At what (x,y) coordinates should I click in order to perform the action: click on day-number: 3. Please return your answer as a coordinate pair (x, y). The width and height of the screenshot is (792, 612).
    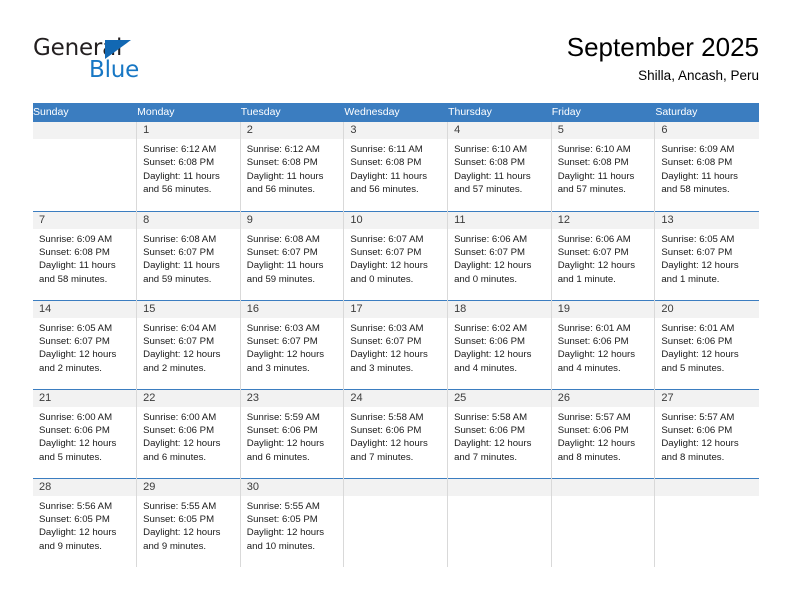
    Looking at the image, I should click on (396, 130).